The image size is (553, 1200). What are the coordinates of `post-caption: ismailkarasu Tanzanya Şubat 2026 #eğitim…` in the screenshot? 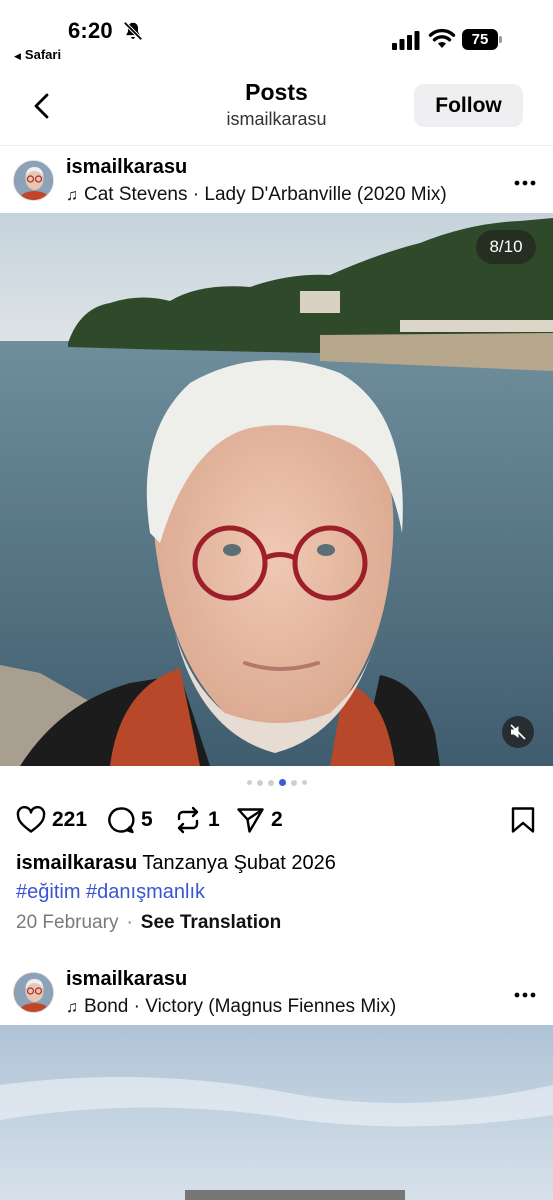 It's located at (276, 878).